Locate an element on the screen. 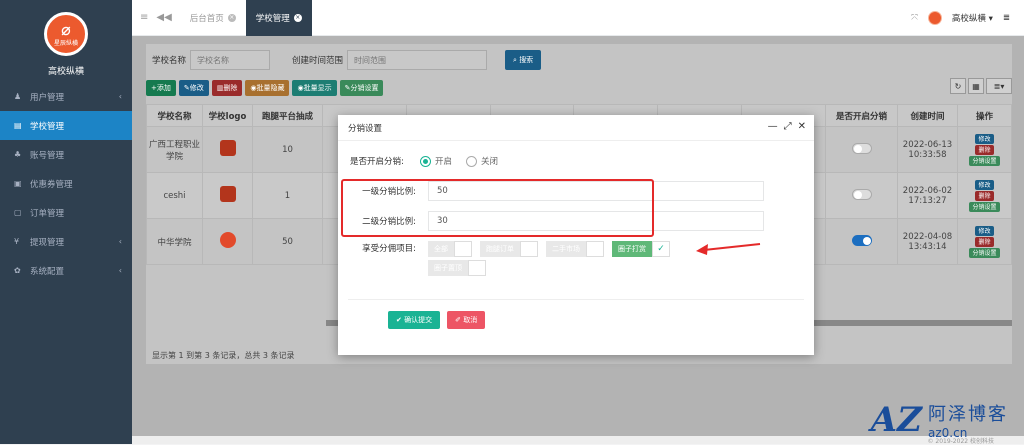  enable-off-radio: 关闭 is located at coordinates (482, 161).